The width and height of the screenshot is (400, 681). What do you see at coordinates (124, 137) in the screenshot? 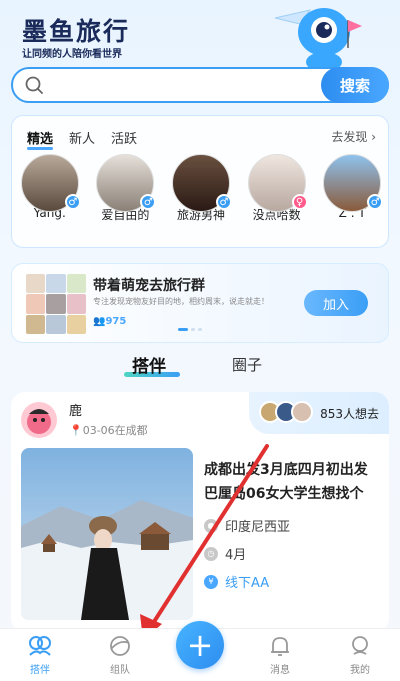
I see `tab-active: 活跃` at bounding box center [124, 137].